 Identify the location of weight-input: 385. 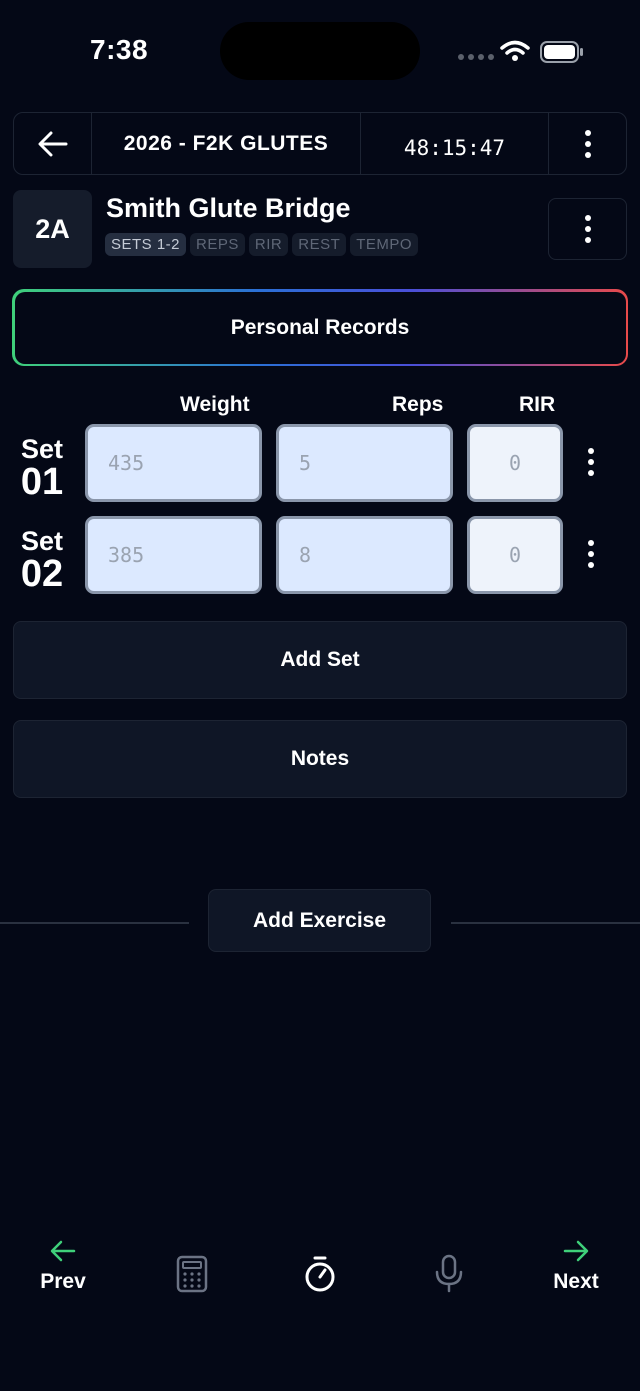
(173, 555).